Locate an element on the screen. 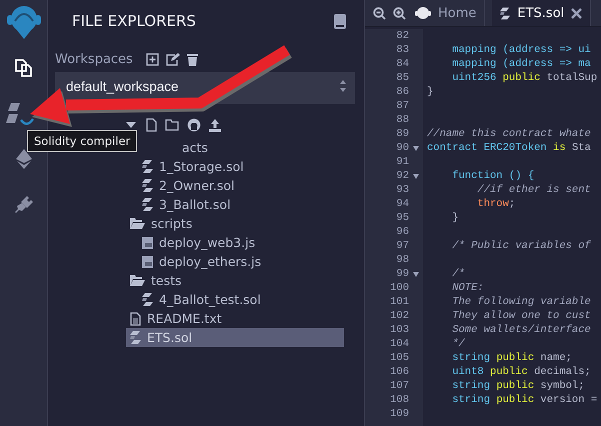  line-number: 82 is located at coordinates (402, 36).